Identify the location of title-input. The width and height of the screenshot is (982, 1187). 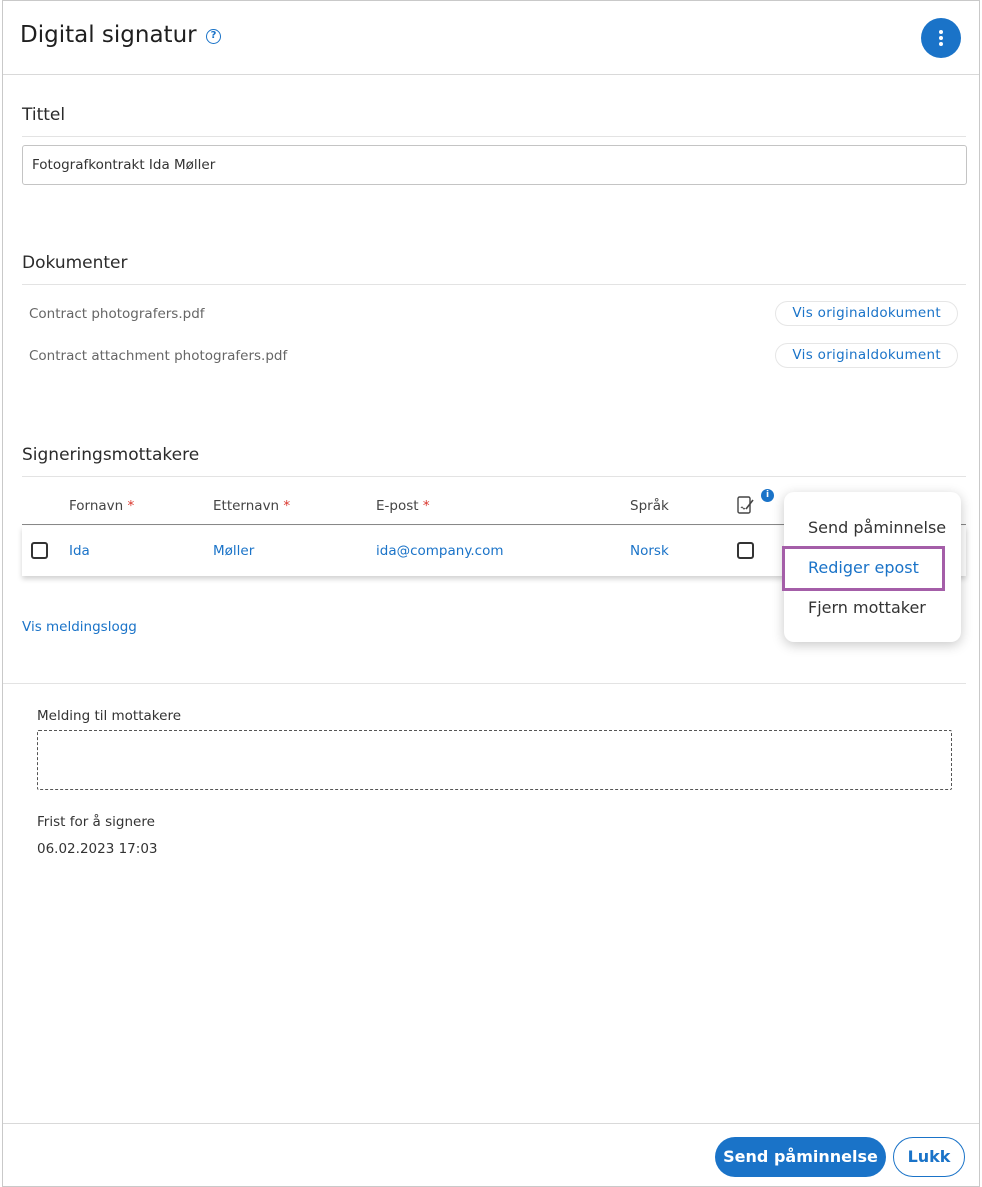
(494, 165).